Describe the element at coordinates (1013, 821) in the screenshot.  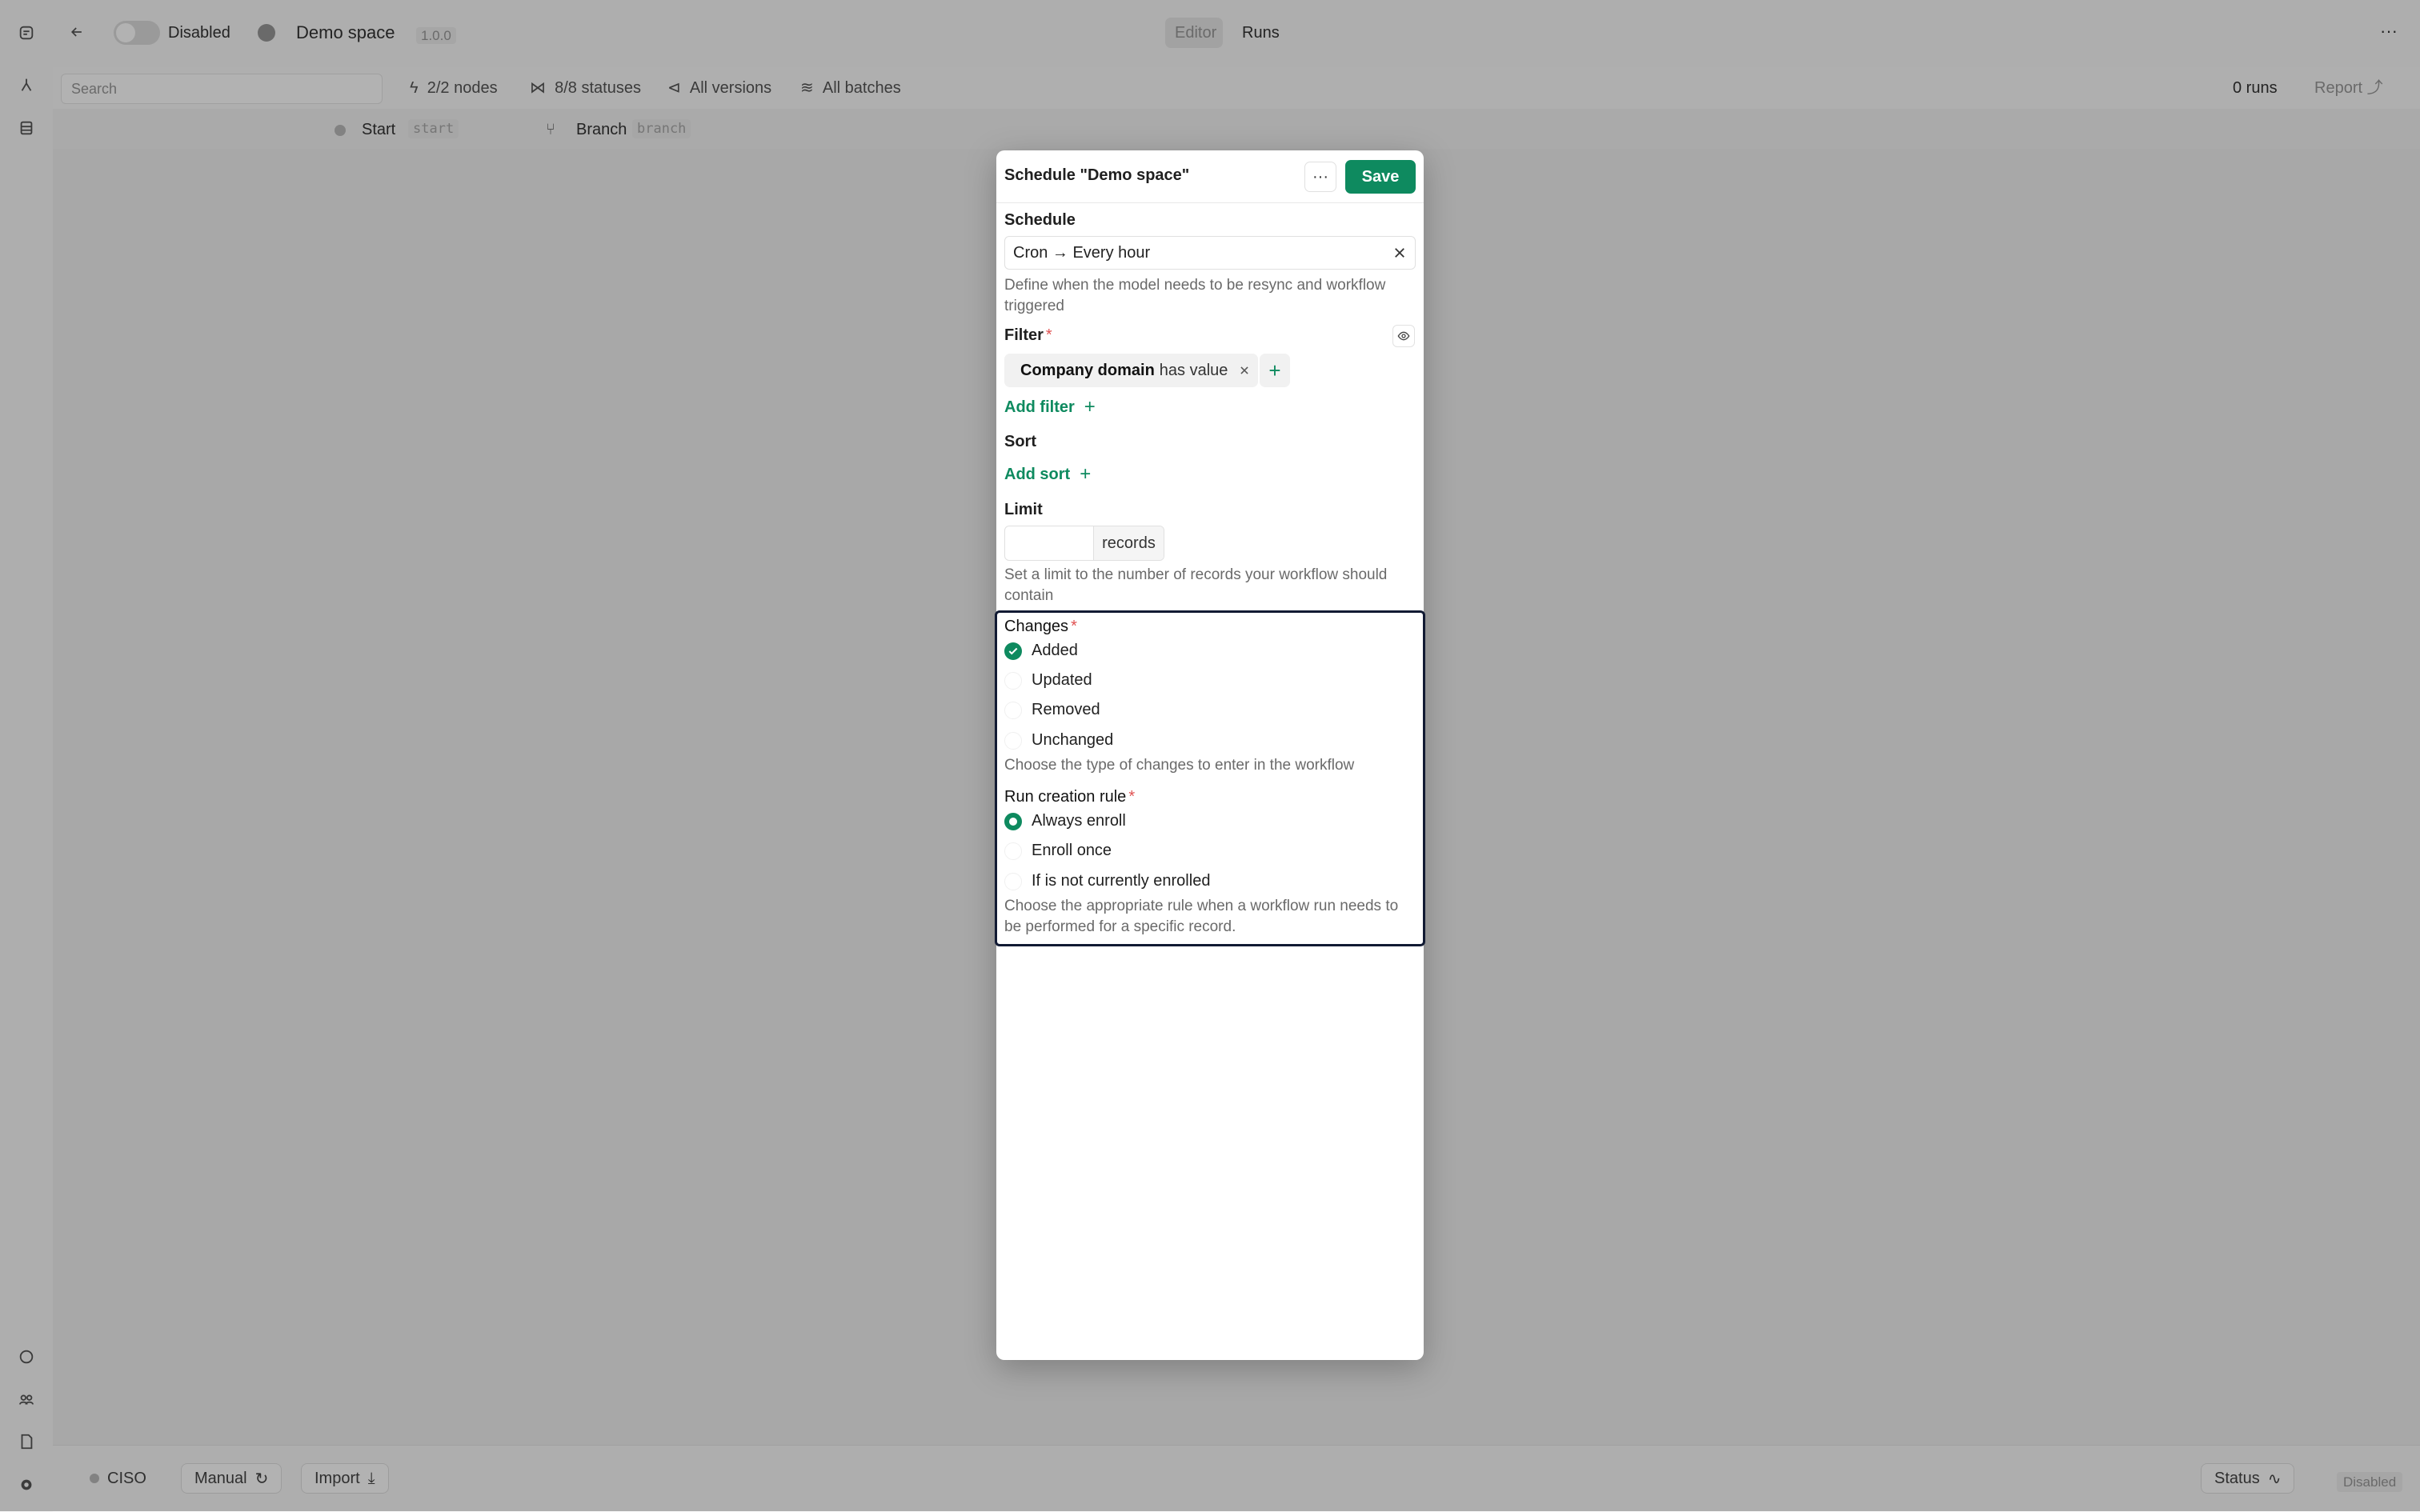
I see `radio-selected-icon` at that location.